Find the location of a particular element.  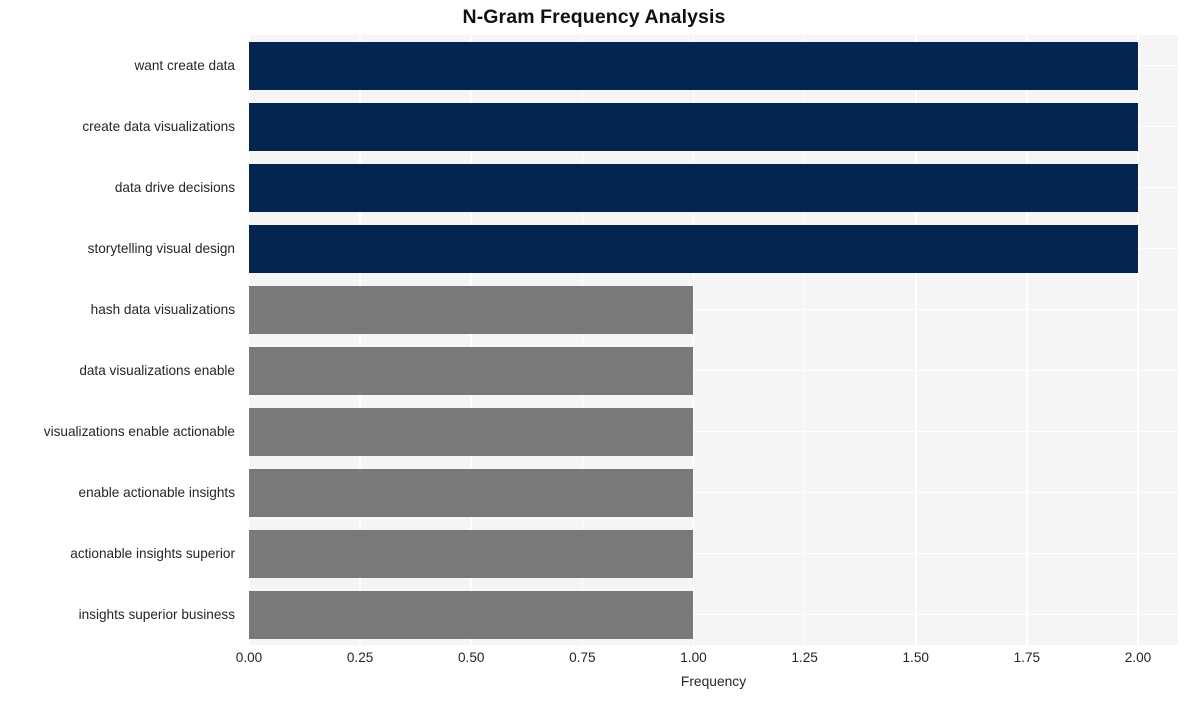

y-axis-tick-label: enable actionable insights is located at coordinates (156, 492).